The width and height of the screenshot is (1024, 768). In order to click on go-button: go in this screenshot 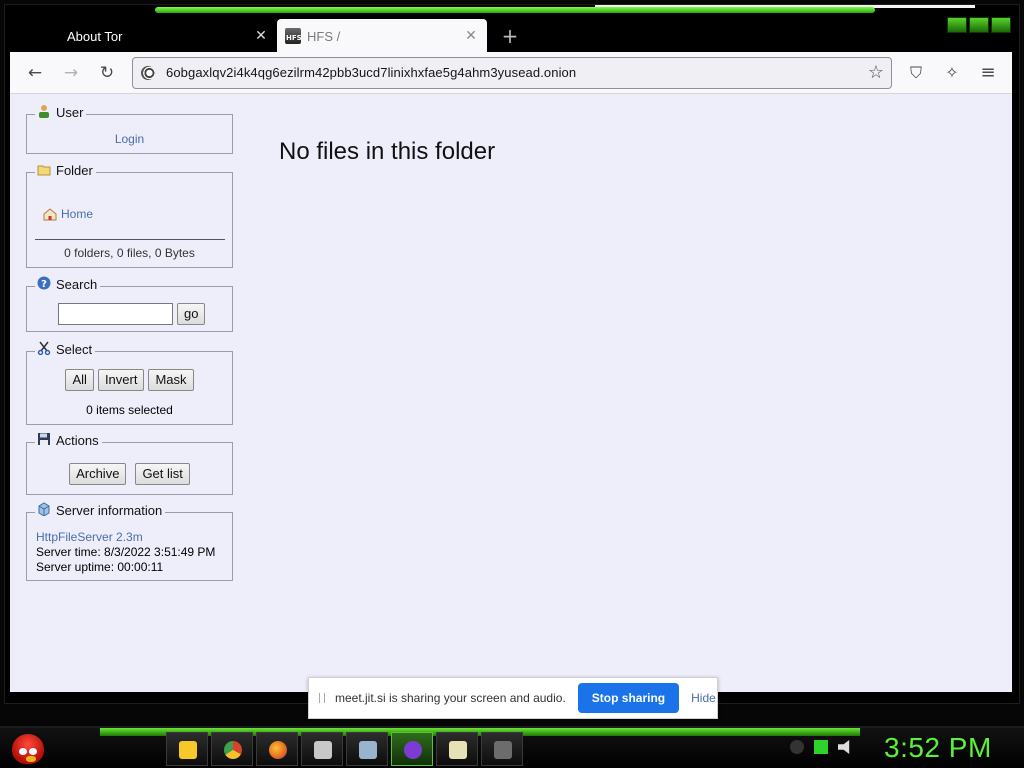, I will do `click(191, 314)`.